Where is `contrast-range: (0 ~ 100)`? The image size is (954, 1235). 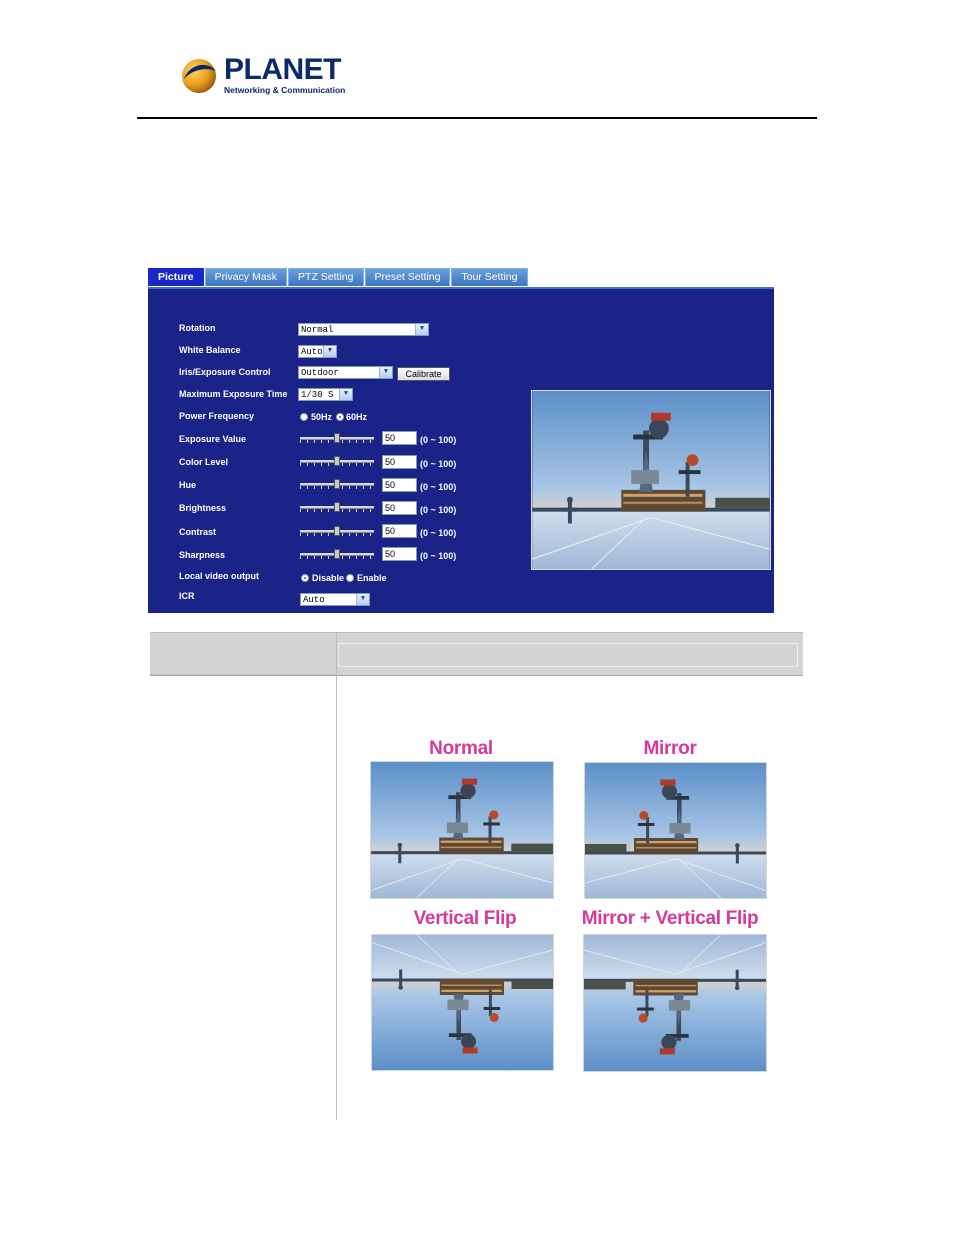
contrast-range: (0 ~ 100) is located at coordinates (438, 533).